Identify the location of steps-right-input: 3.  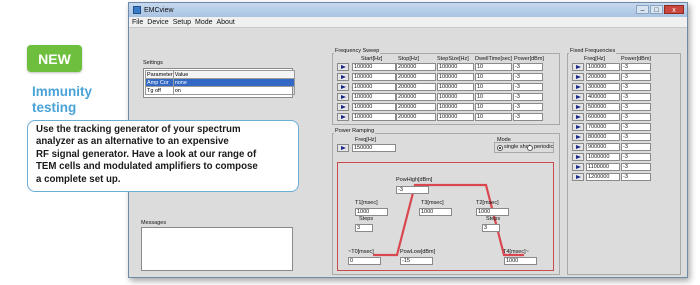
(491, 228).